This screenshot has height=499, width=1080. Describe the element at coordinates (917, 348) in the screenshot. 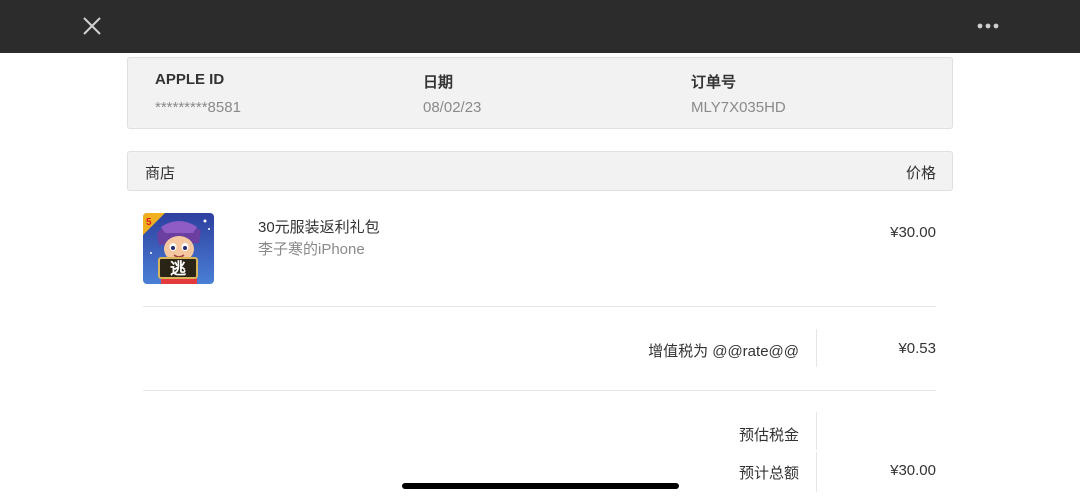

I see `vat-value: ¥0.53` at that location.